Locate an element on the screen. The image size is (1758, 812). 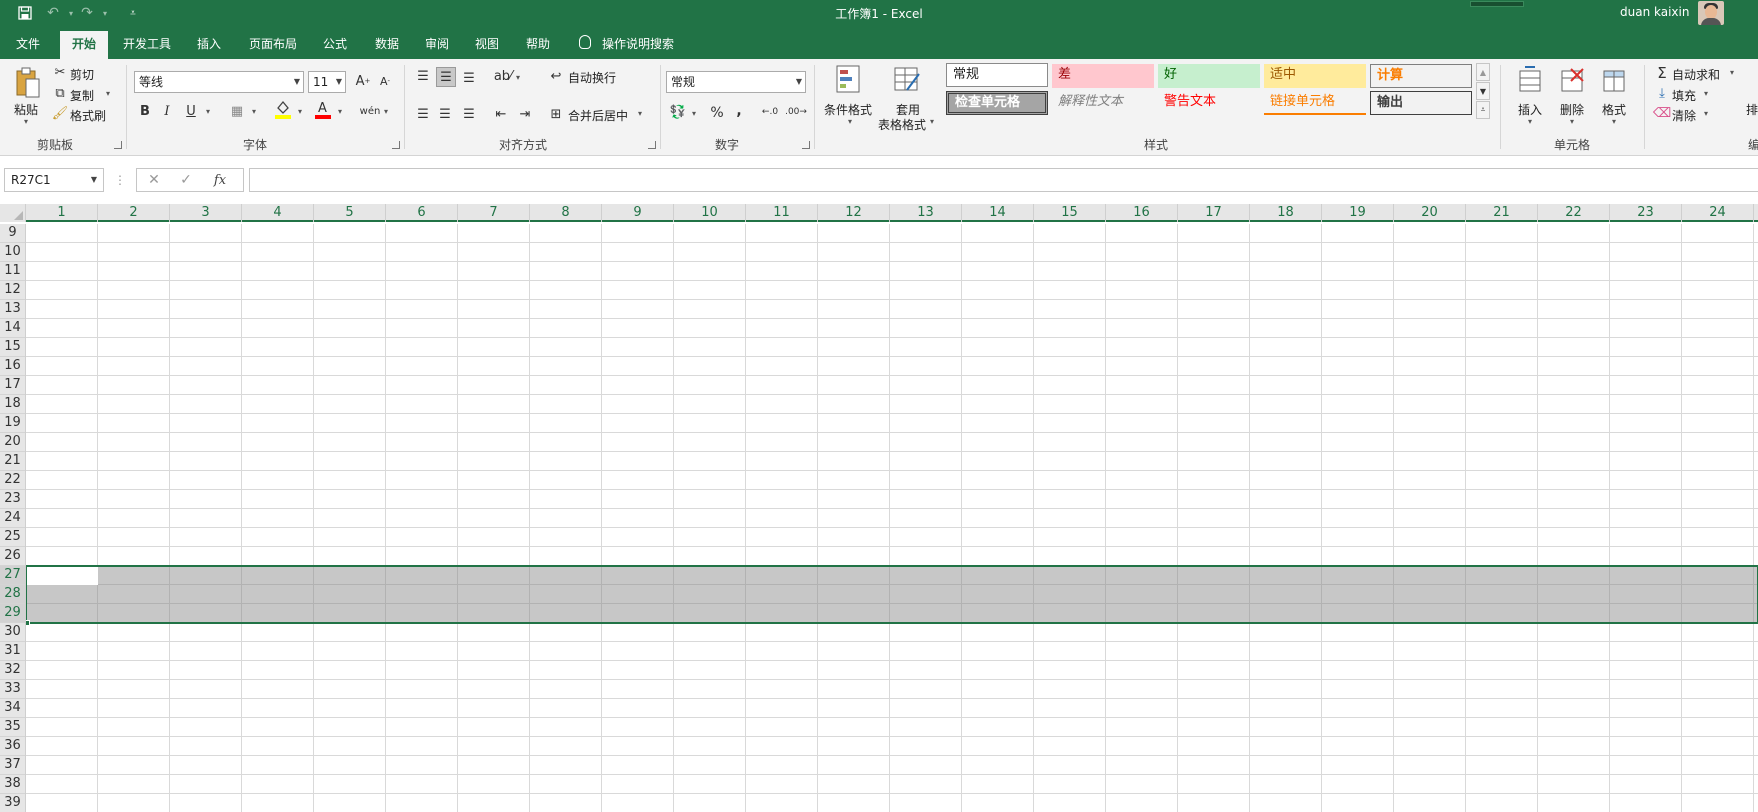
align-right-icon: ☰ is located at coordinates (469, 114).